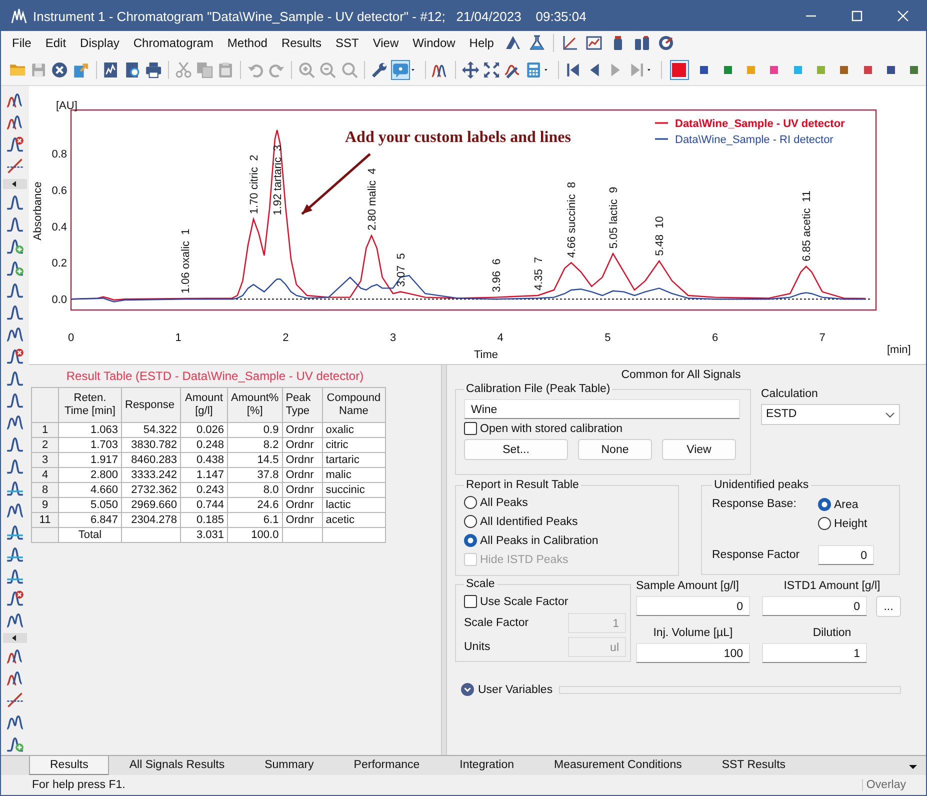  What do you see at coordinates (177, 765) in the screenshot?
I see `tab: All Signals Results` at bounding box center [177, 765].